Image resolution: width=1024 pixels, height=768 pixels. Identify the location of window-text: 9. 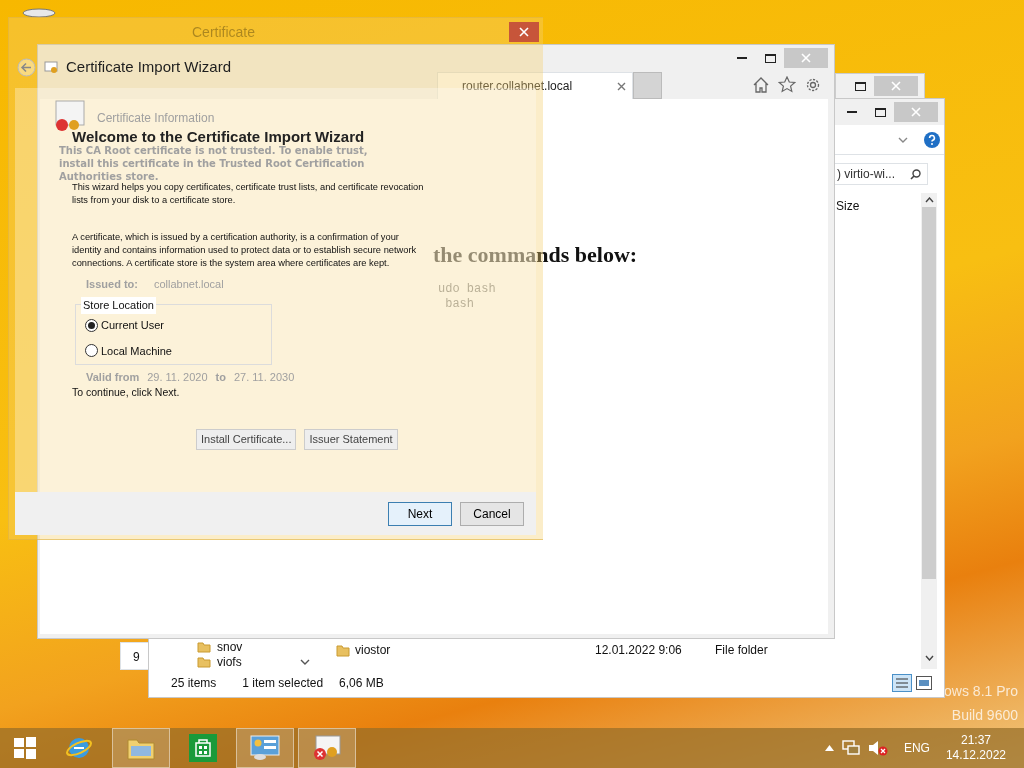
(137, 657).